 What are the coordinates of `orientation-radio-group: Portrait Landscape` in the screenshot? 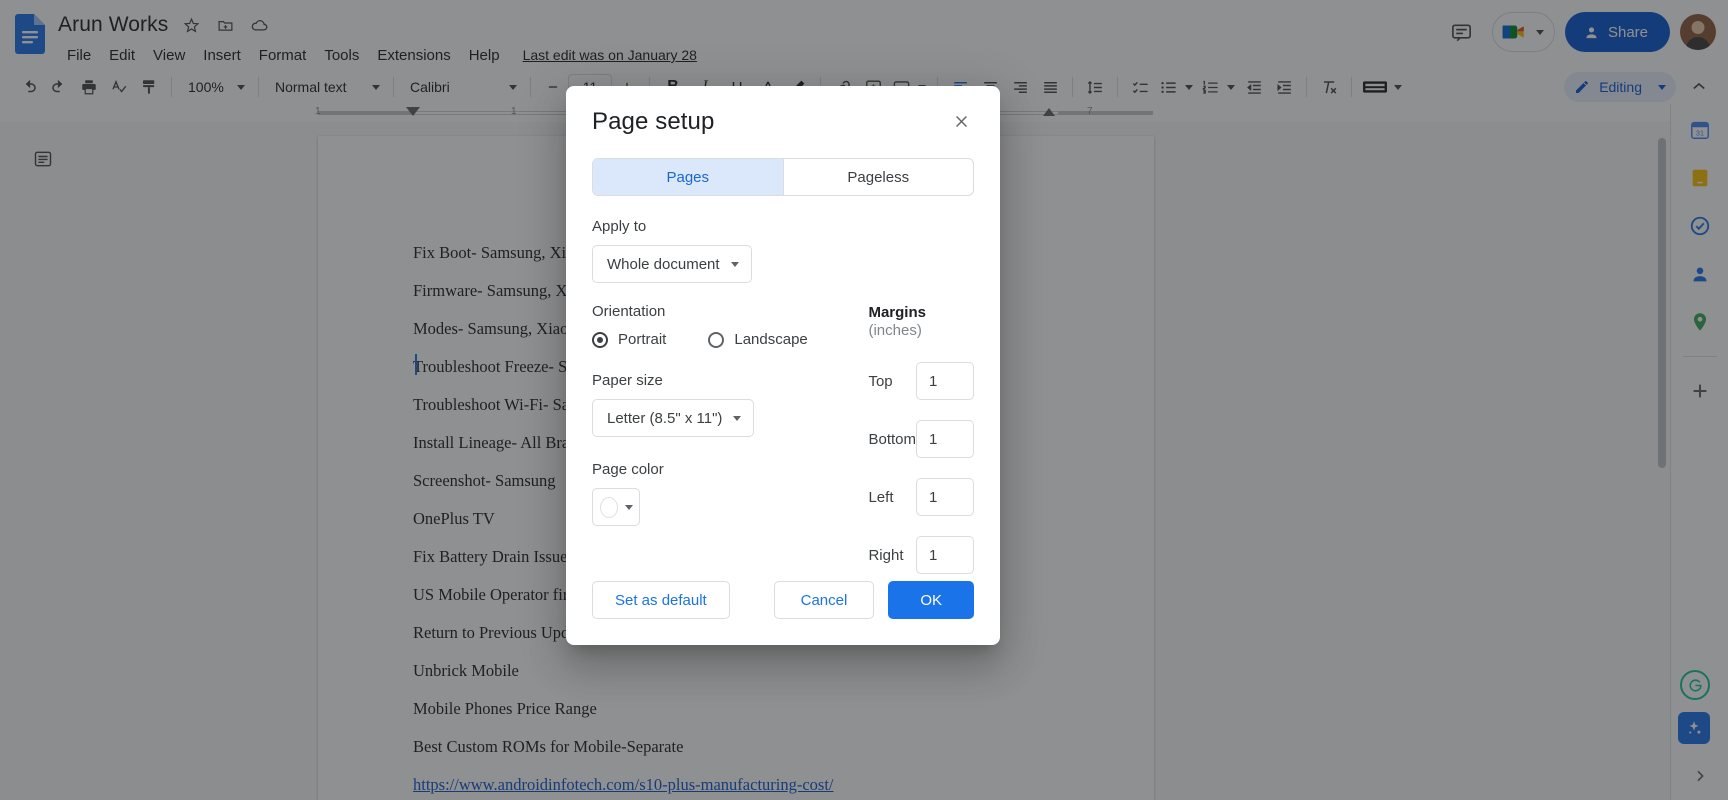 It's located at (729, 339).